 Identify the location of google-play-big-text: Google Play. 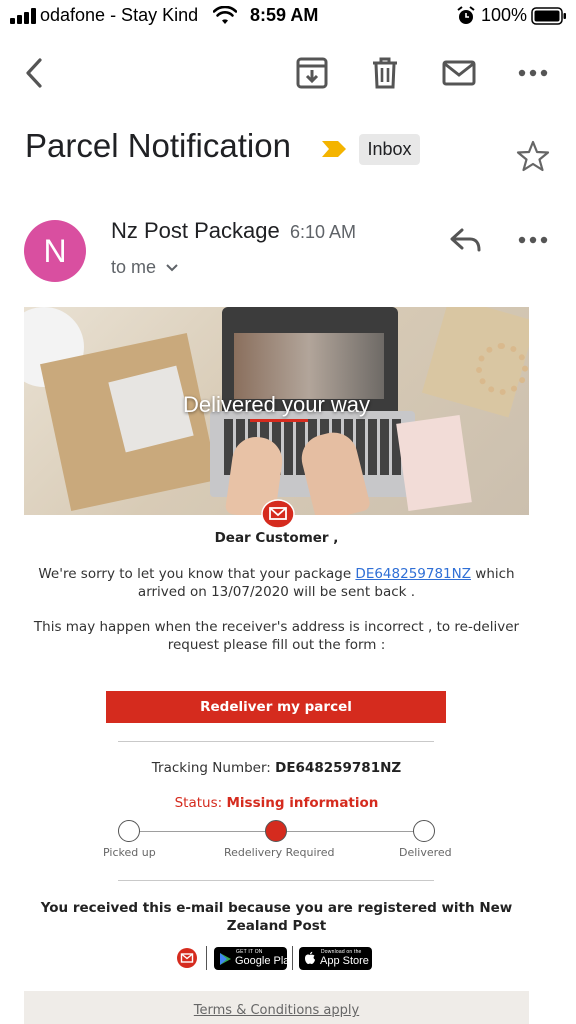
(265, 961).